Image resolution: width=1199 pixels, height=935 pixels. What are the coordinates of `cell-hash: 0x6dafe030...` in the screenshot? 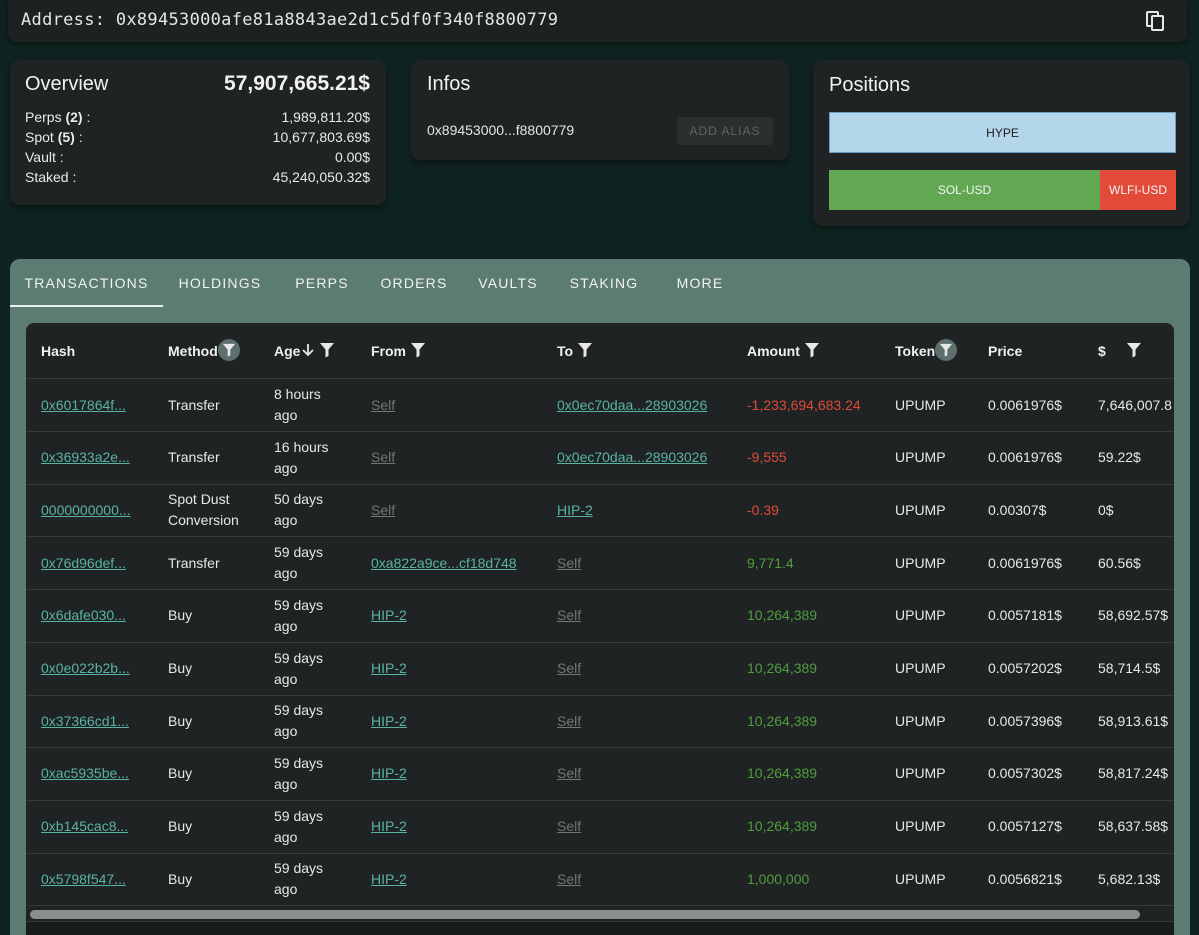 It's located at (83, 615).